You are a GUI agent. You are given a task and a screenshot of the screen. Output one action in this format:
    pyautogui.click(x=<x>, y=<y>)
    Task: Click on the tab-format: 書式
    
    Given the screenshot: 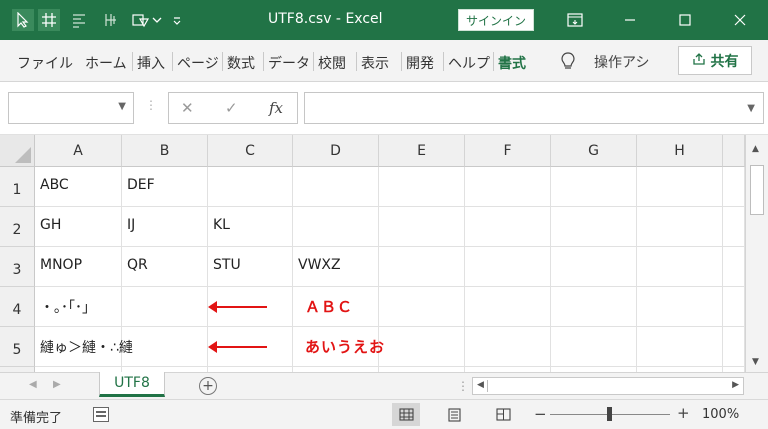 What is the action you would take?
    pyautogui.click(x=512, y=63)
    